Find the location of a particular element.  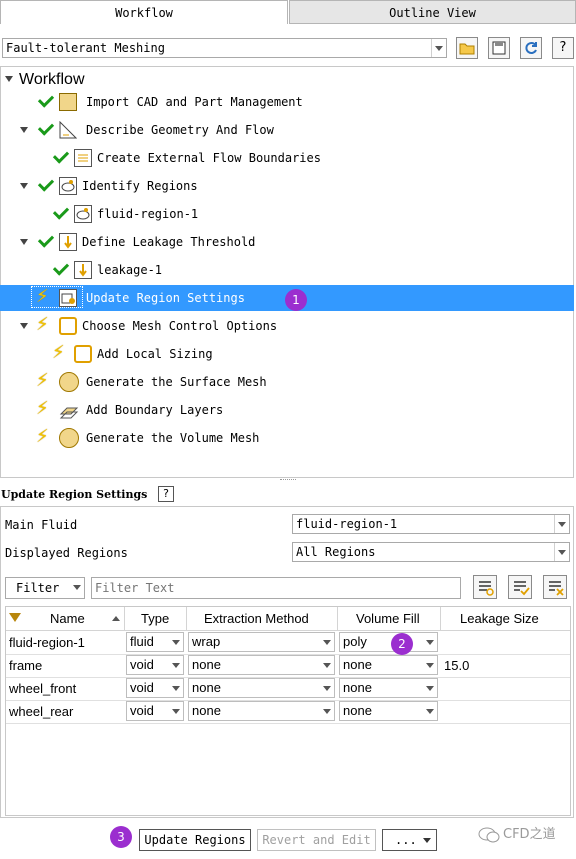

tree-item-import-cad: Import CAD and Part Management is located at coordinates (287, 102).